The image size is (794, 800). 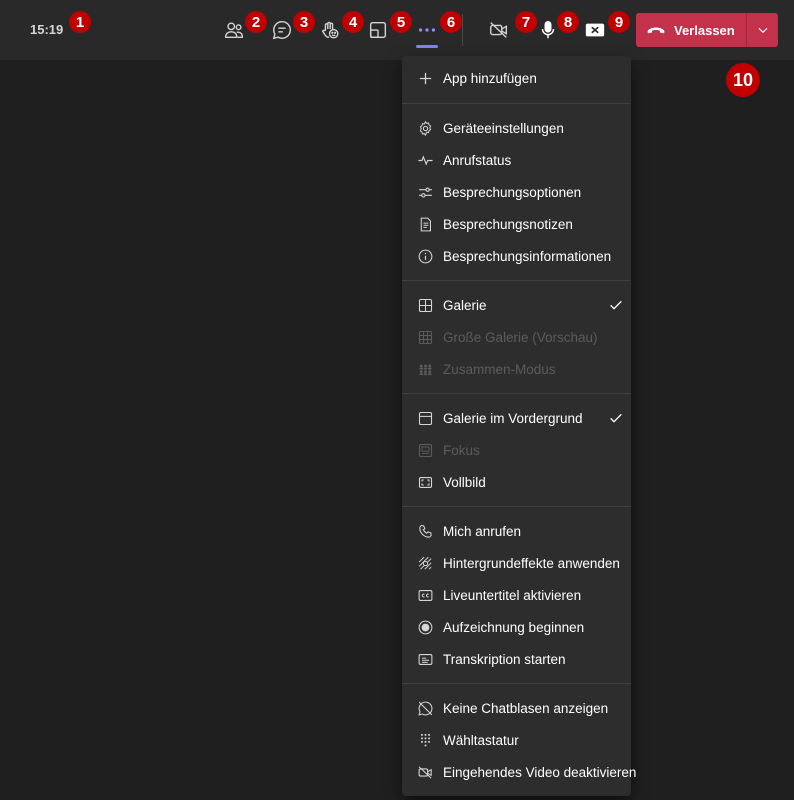 I want to click on annotation-badge: 5, so click(x=401, y=22).